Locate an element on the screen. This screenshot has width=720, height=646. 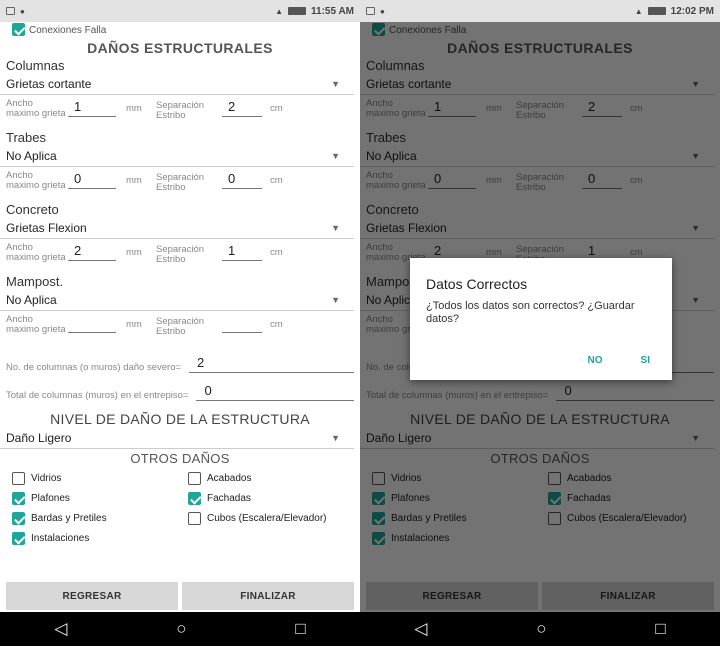
checkbox-label: Instalaciones is located at coordinates (60, 538).